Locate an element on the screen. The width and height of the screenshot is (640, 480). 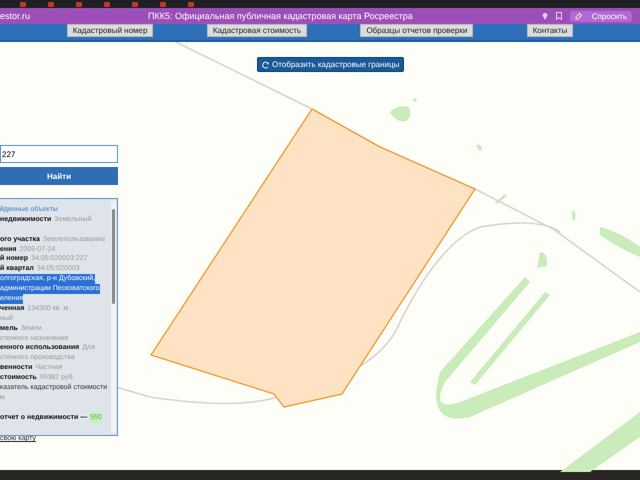
location-pin-icon is located at coordinates (545, 16).